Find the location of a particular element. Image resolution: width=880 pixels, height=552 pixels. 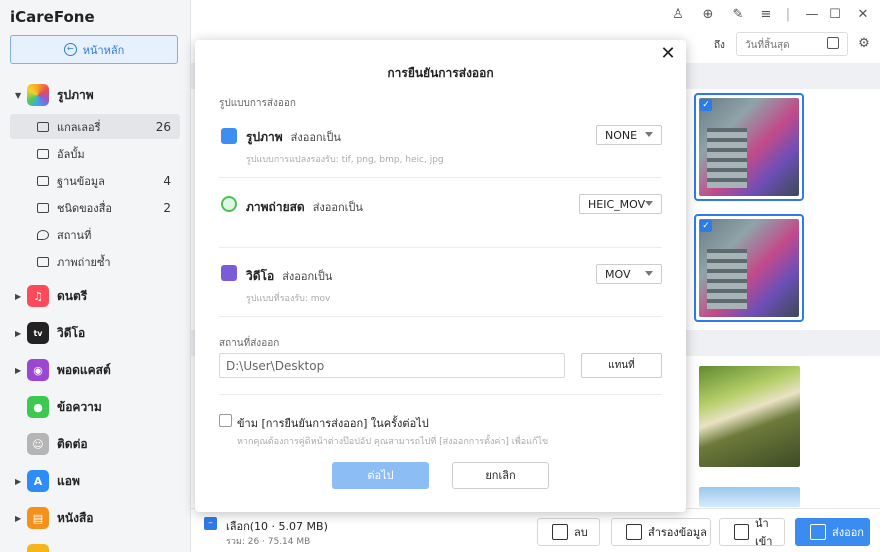

export-location-label: สถานที่ส่งออก is located at coordinates (249, 343).